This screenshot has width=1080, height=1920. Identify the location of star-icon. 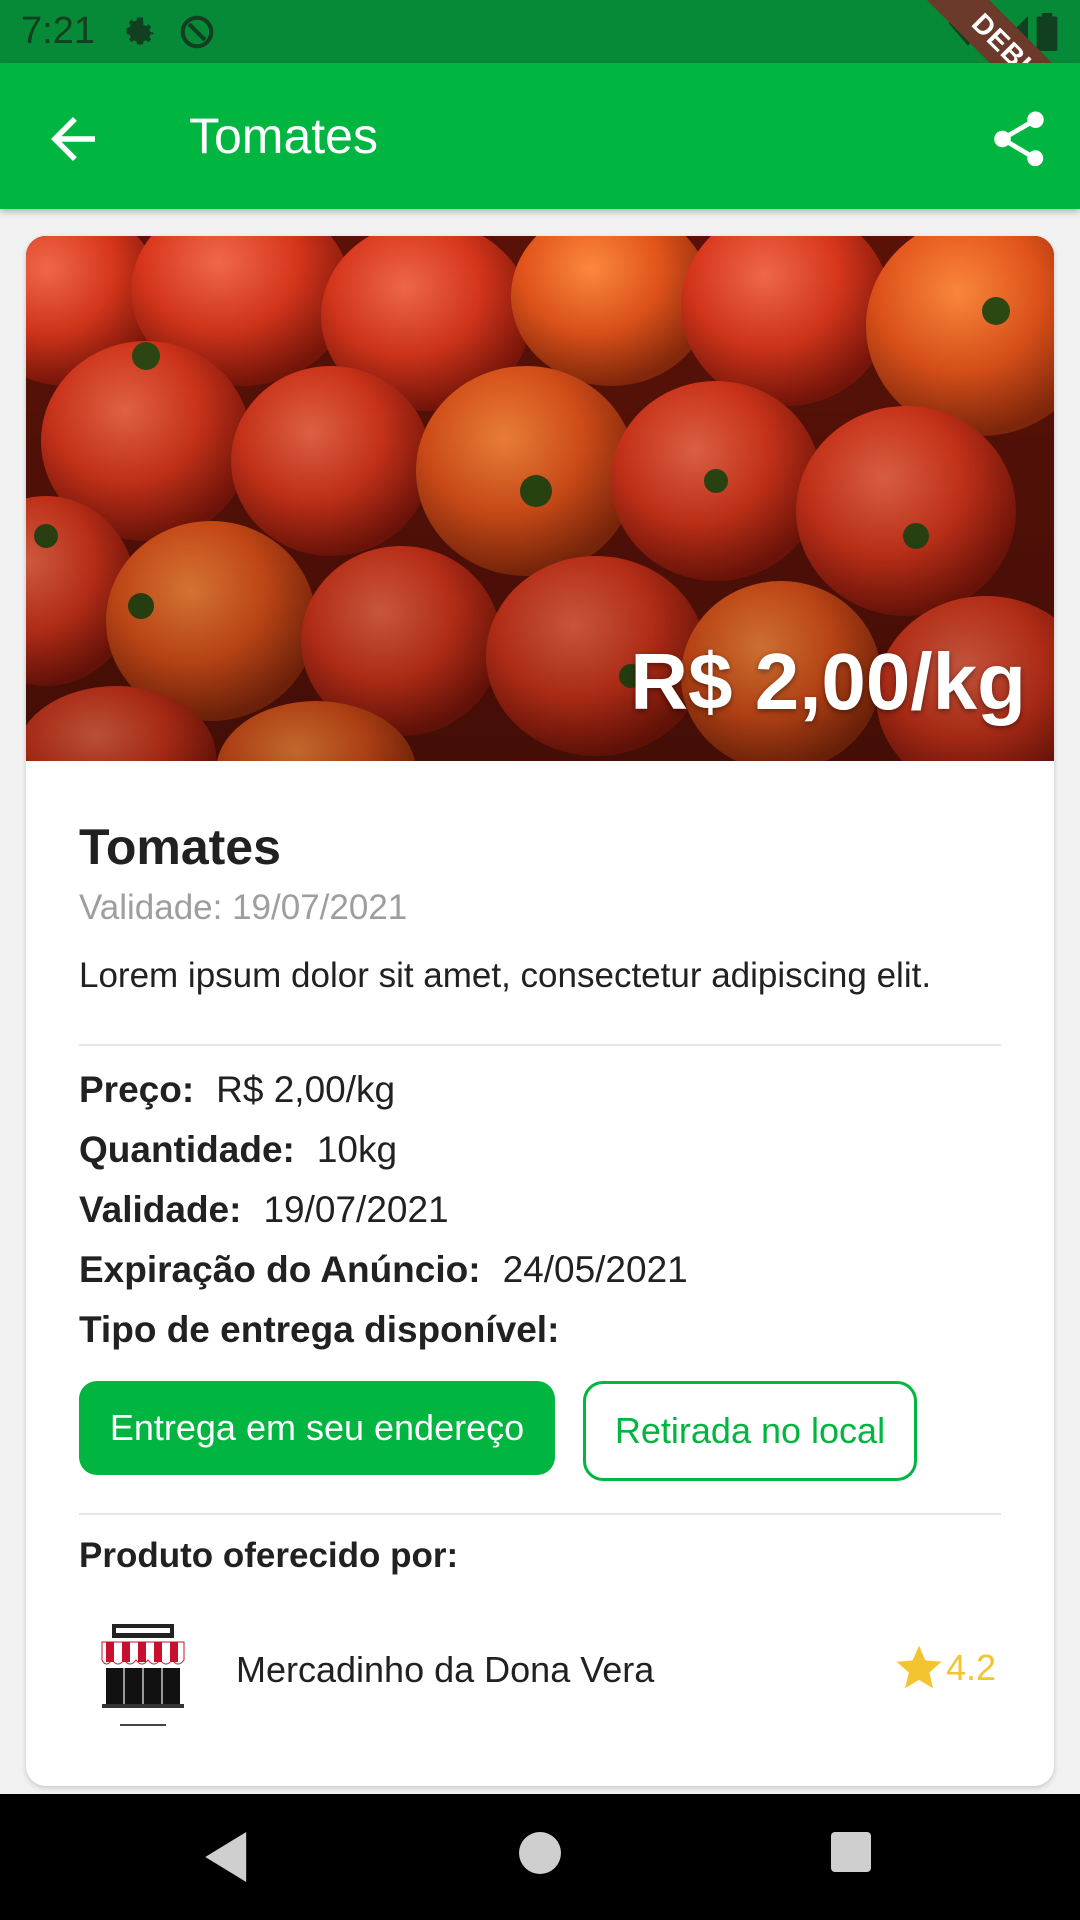
(919, 1667).